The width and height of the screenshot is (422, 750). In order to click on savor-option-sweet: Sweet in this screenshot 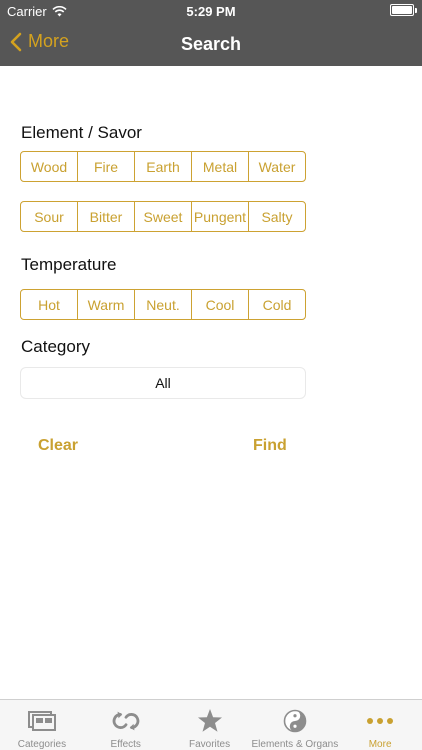, I will do `click(163, 216)`.